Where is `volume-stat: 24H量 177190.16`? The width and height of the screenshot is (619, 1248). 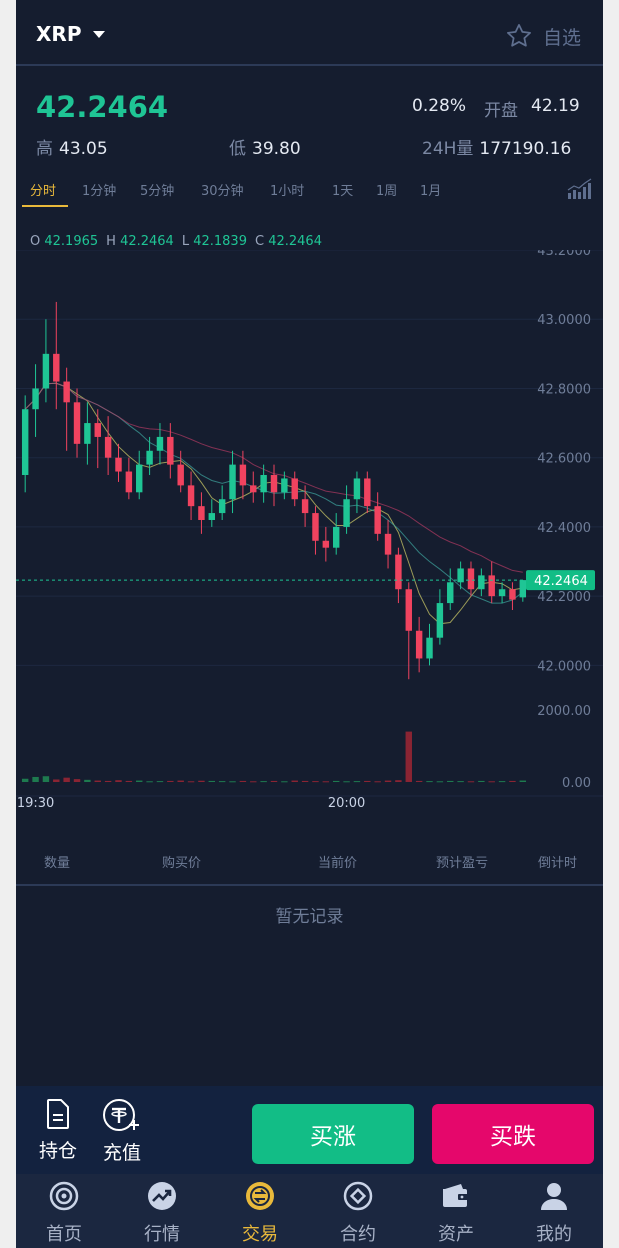
volume-stat: 24H量 177190.16 is located at coordinates (496, 146).